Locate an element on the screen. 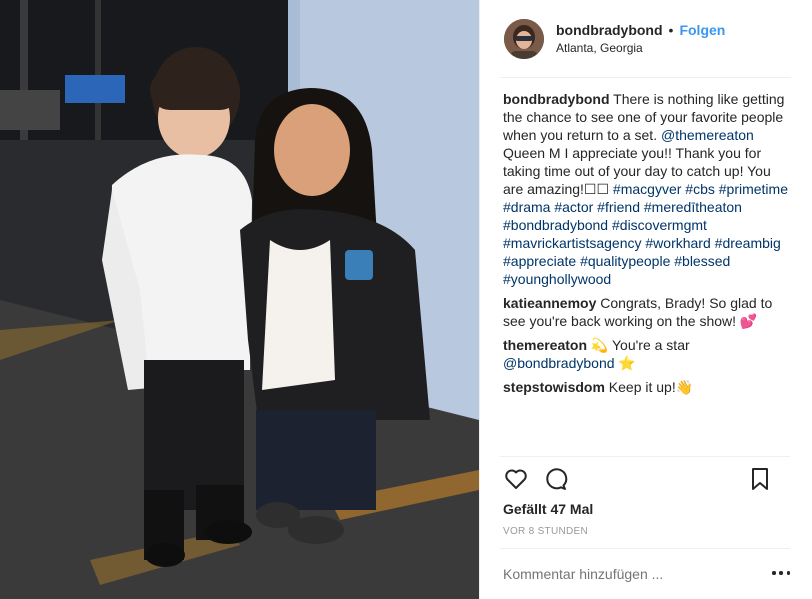  bookmark-icon is located at coordinates (760, 479).